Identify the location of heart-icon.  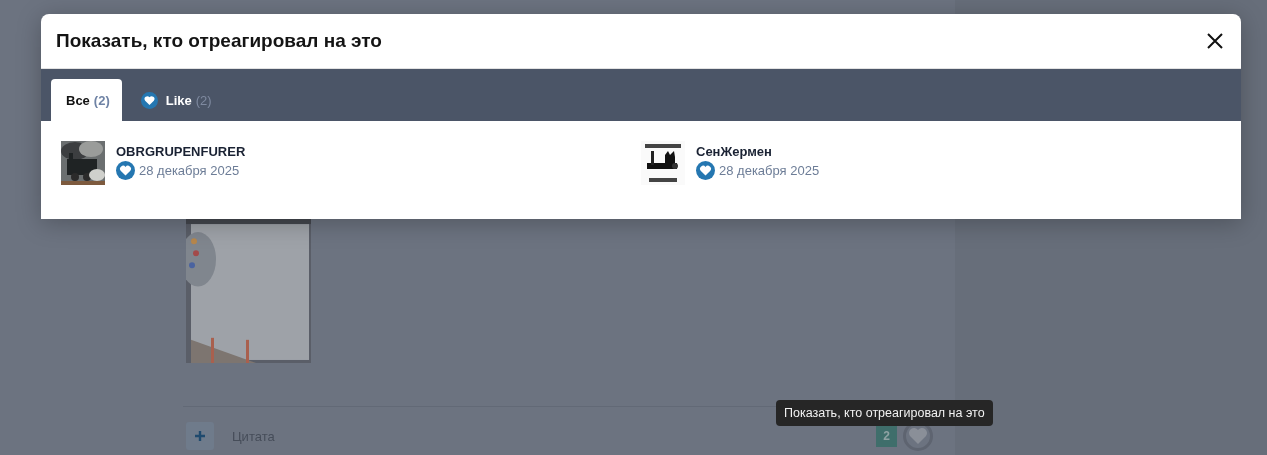
(918, 436).